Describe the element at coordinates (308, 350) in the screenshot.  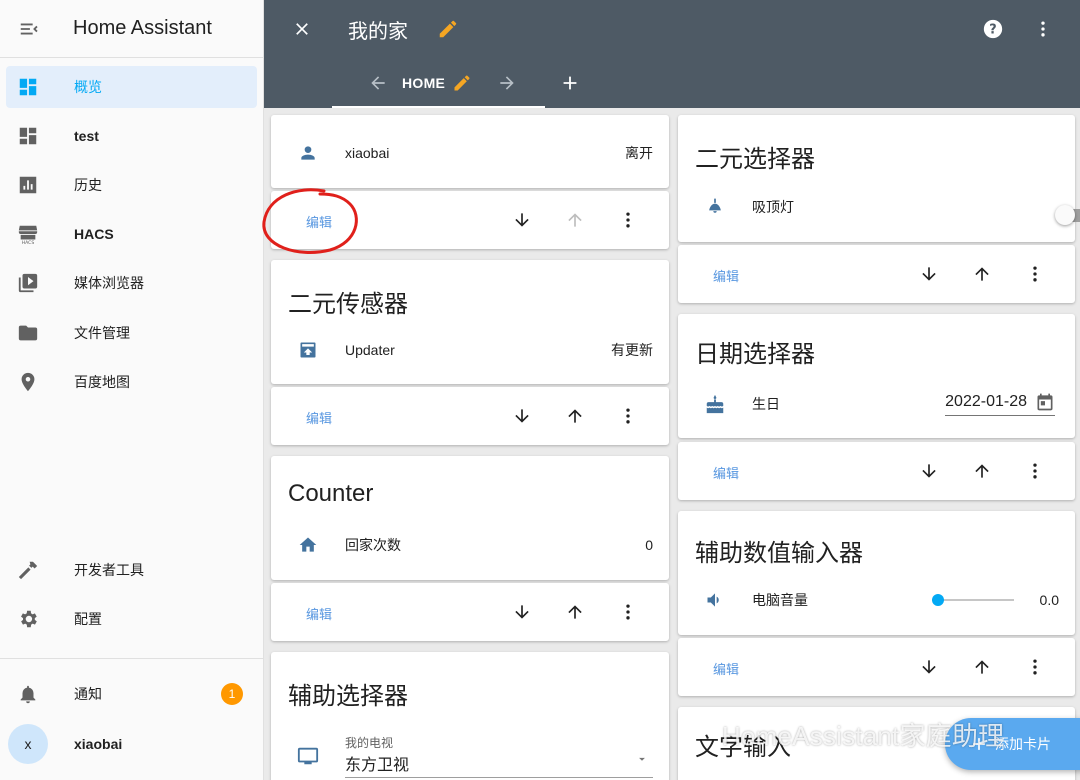
I see `package-up-icon` at that location.